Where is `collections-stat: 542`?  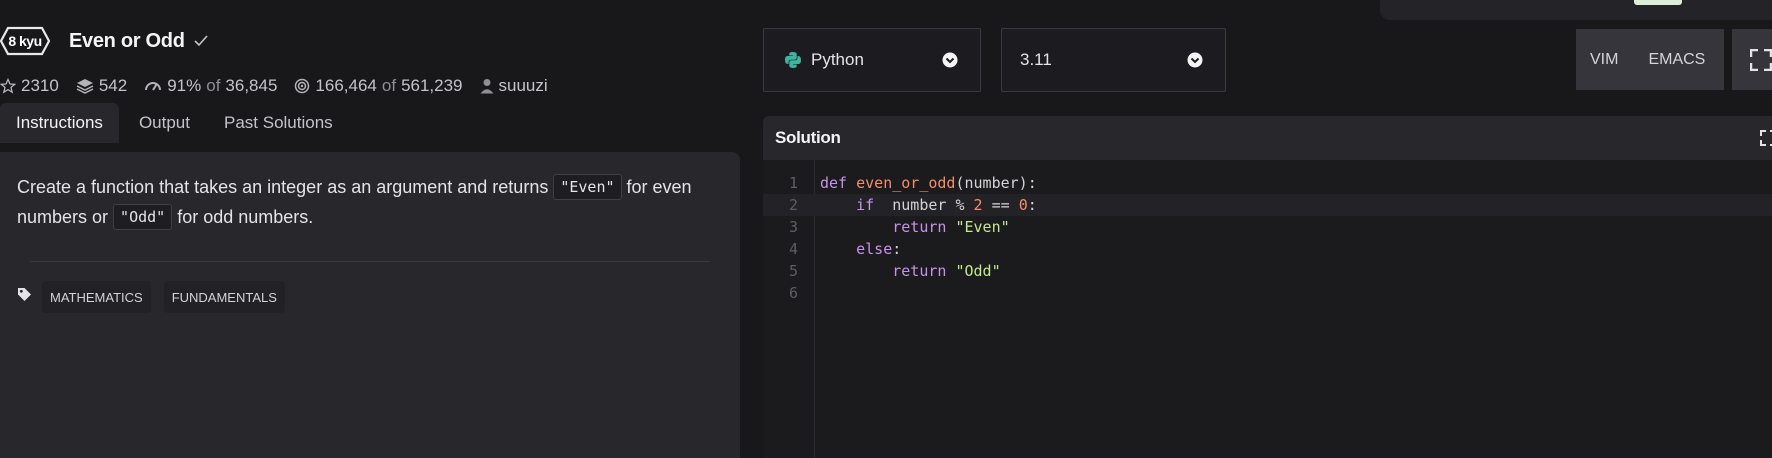 collections-stat: 542 is located at coordinates (101, 86).